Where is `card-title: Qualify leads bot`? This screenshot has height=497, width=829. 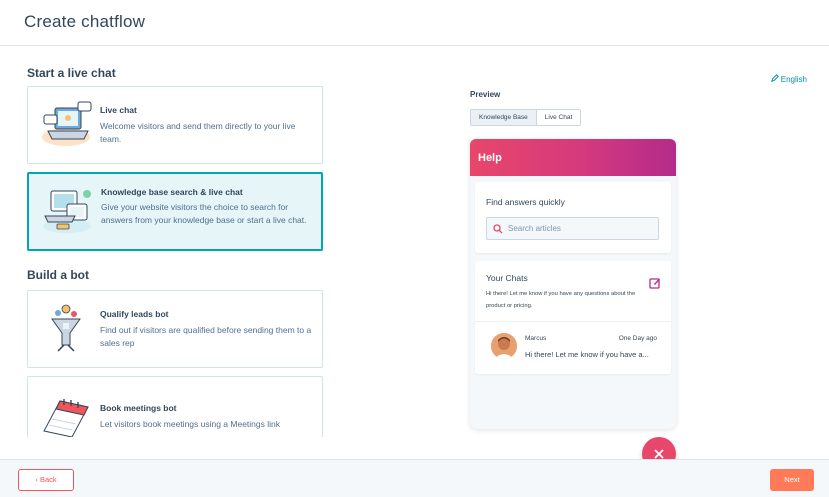 card-title: Qualify leads bot is located at coordinates (134, 314).